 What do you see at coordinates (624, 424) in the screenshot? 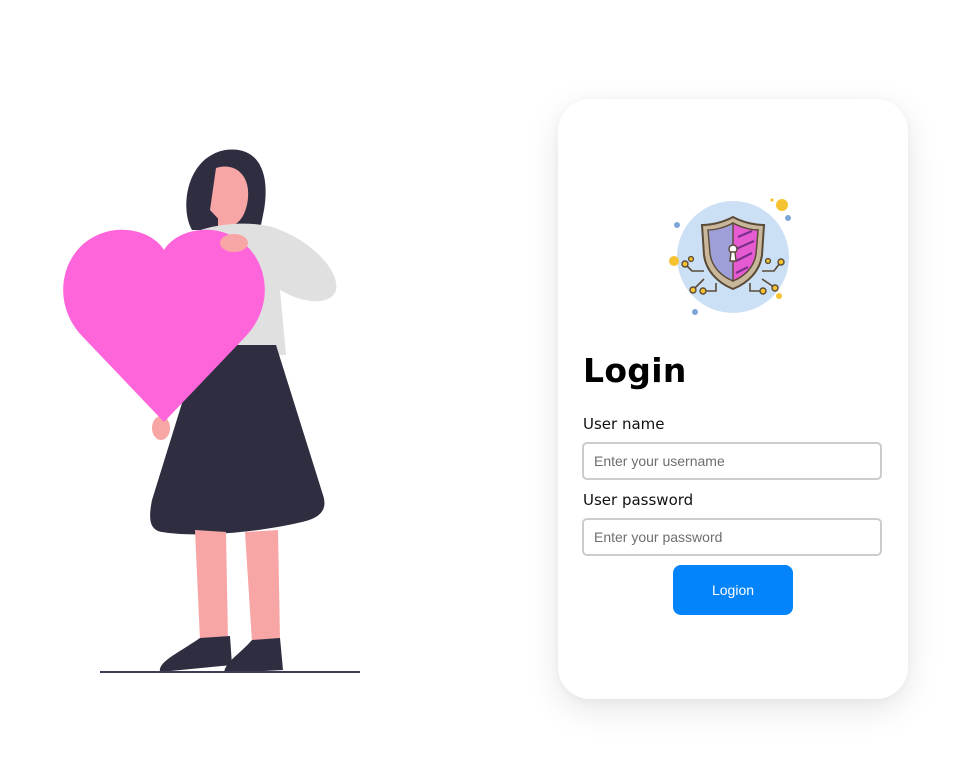
I see `username-label: User name` at bounding box center [624, 424].